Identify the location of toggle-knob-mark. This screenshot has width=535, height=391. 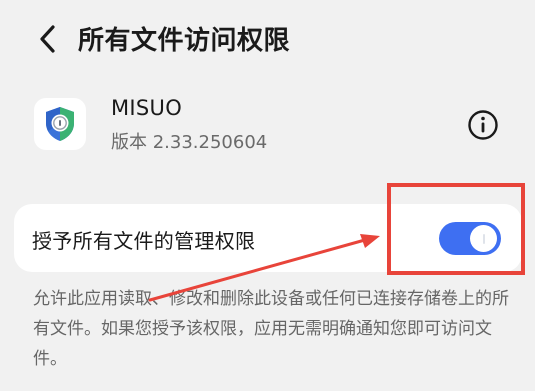
(483, 238).